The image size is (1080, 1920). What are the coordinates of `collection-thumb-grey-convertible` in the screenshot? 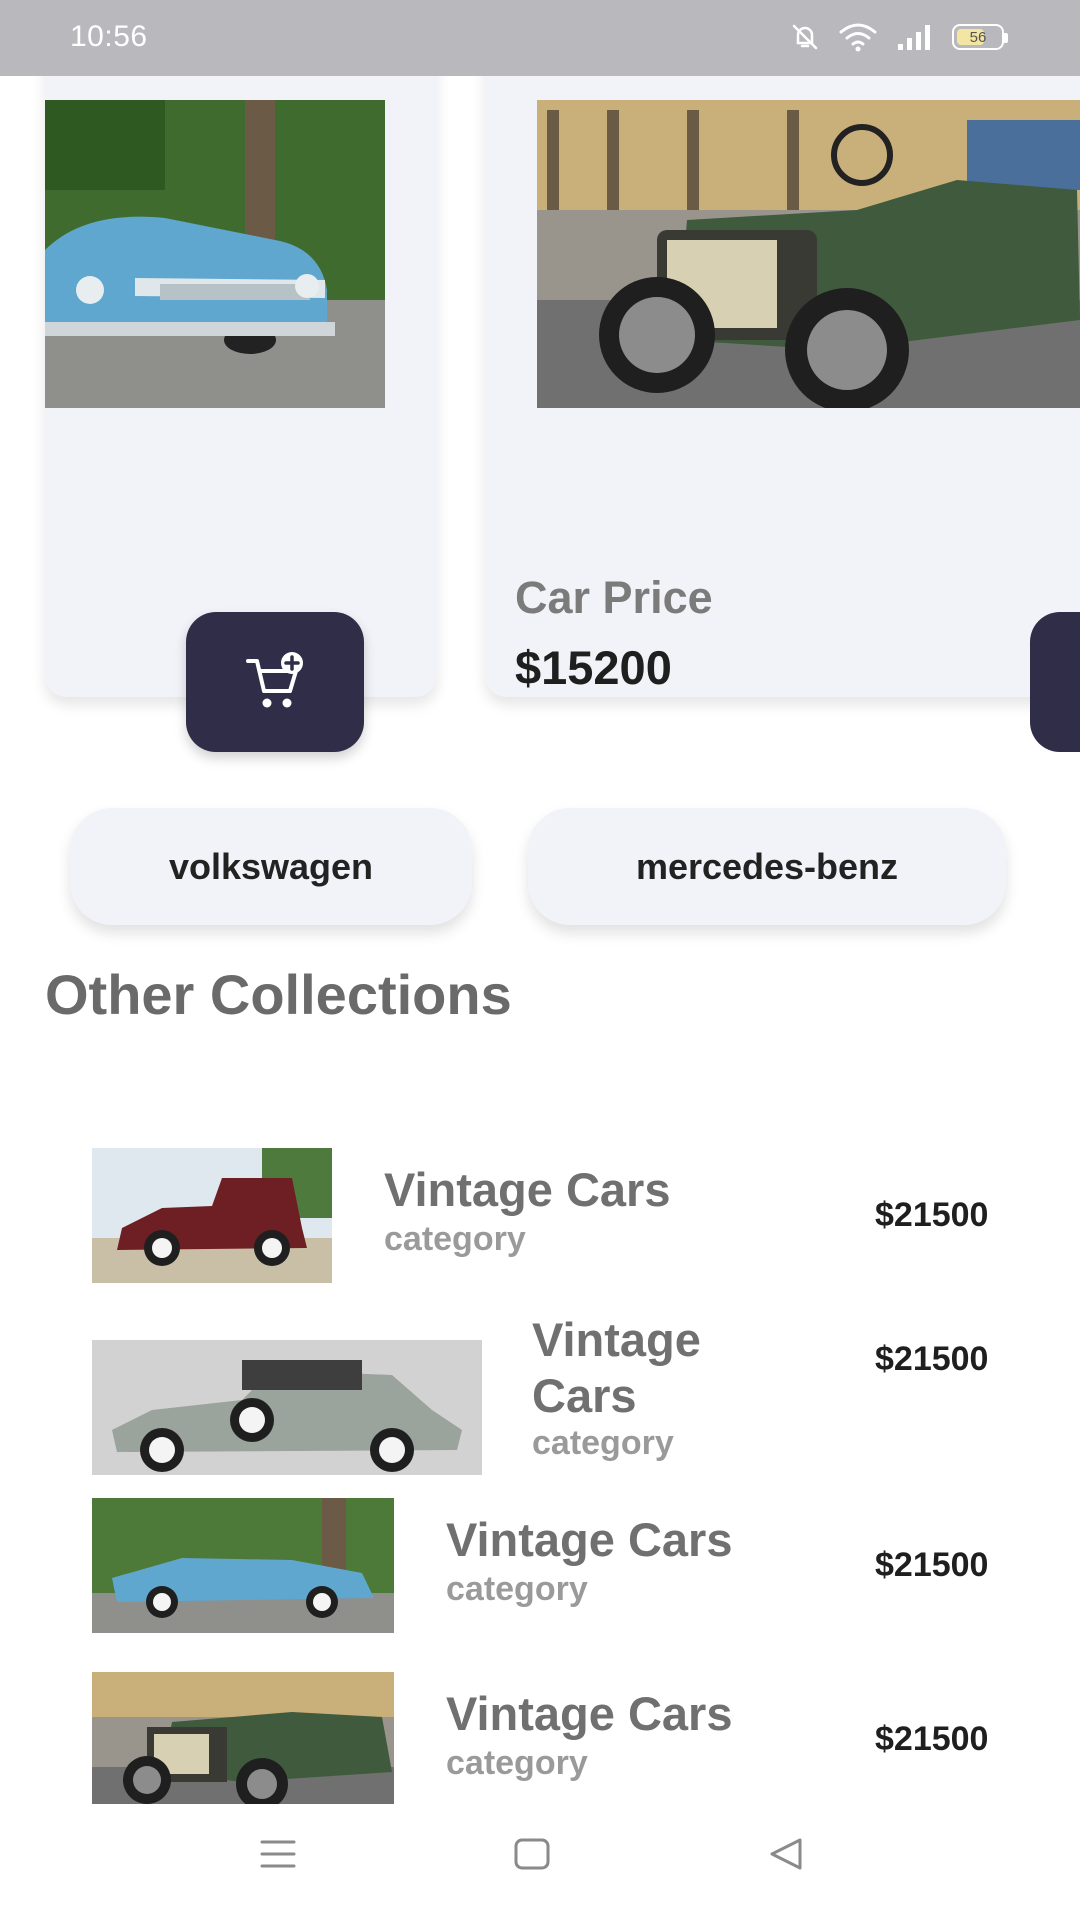 It's located at (287, 1407).